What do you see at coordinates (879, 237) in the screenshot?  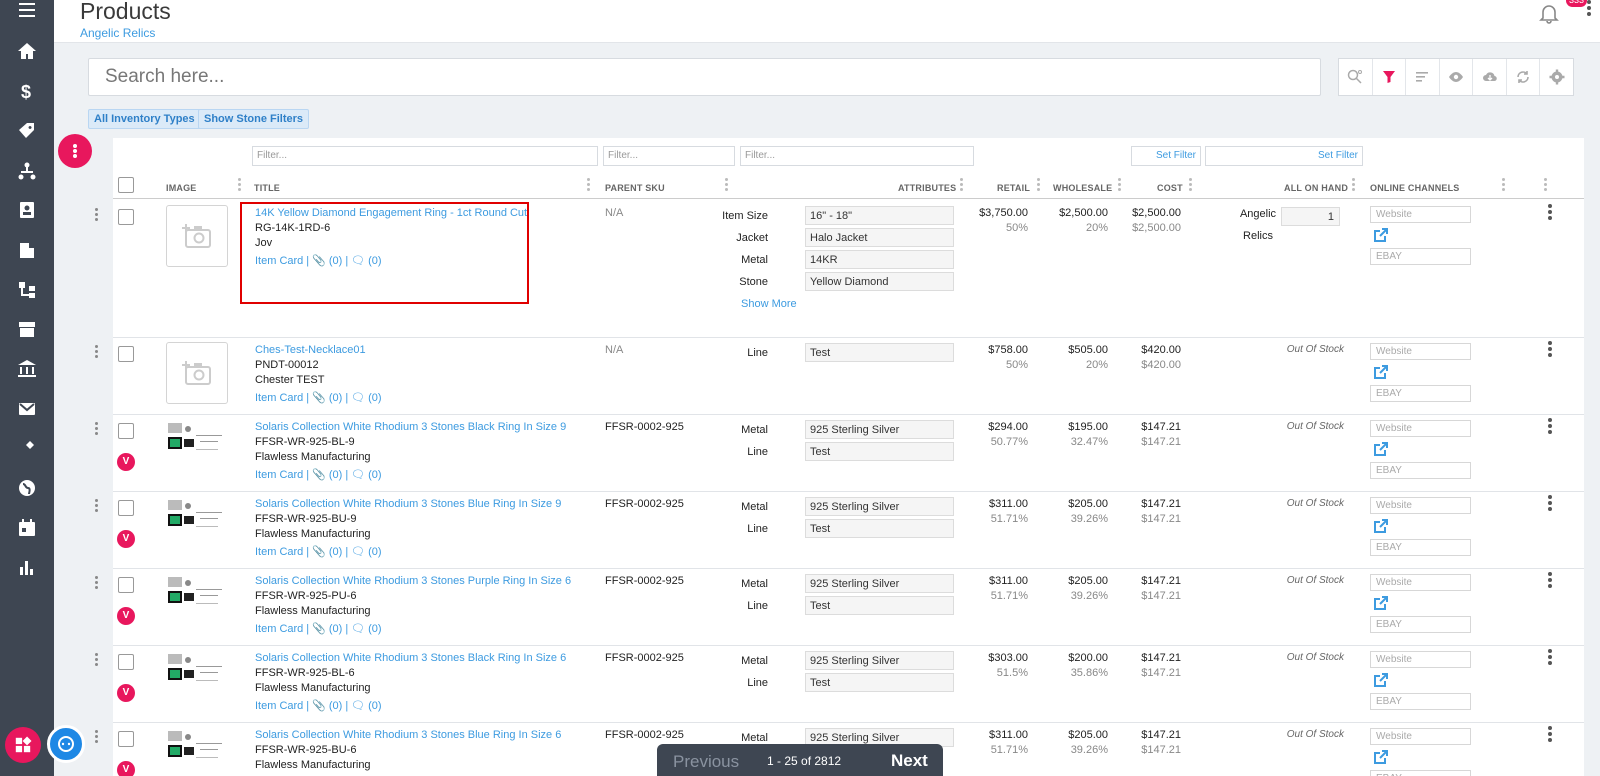 I see `attribute-value: Halo Jacket` at bounding box center [879, 237].